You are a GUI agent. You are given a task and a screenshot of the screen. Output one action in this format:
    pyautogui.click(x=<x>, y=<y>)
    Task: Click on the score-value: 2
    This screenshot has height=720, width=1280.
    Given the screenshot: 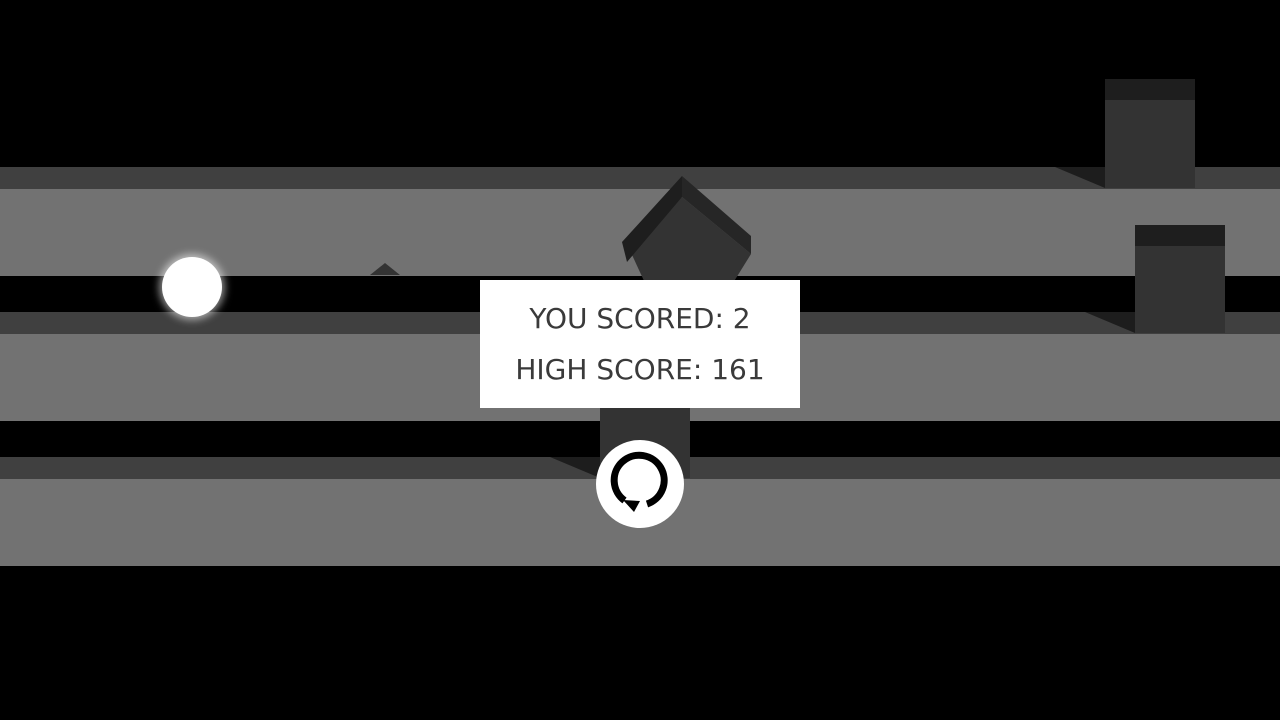 What is the action you would take?
    pyautogui.click(x=741, y=318)
    